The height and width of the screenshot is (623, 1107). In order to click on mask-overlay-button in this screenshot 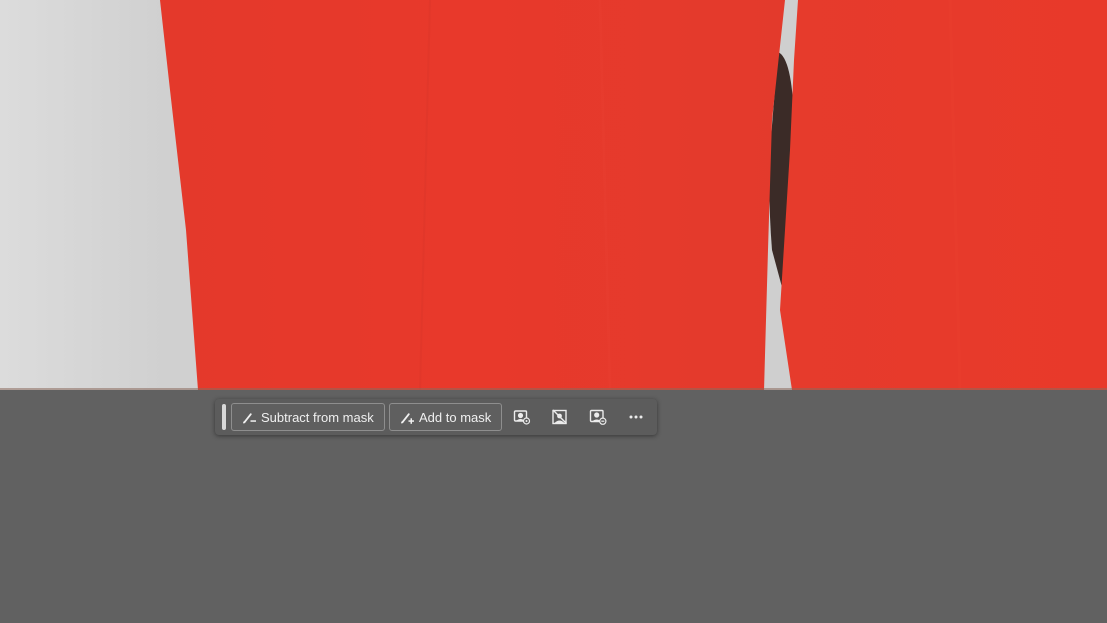, I will do `click(598, 417)`.